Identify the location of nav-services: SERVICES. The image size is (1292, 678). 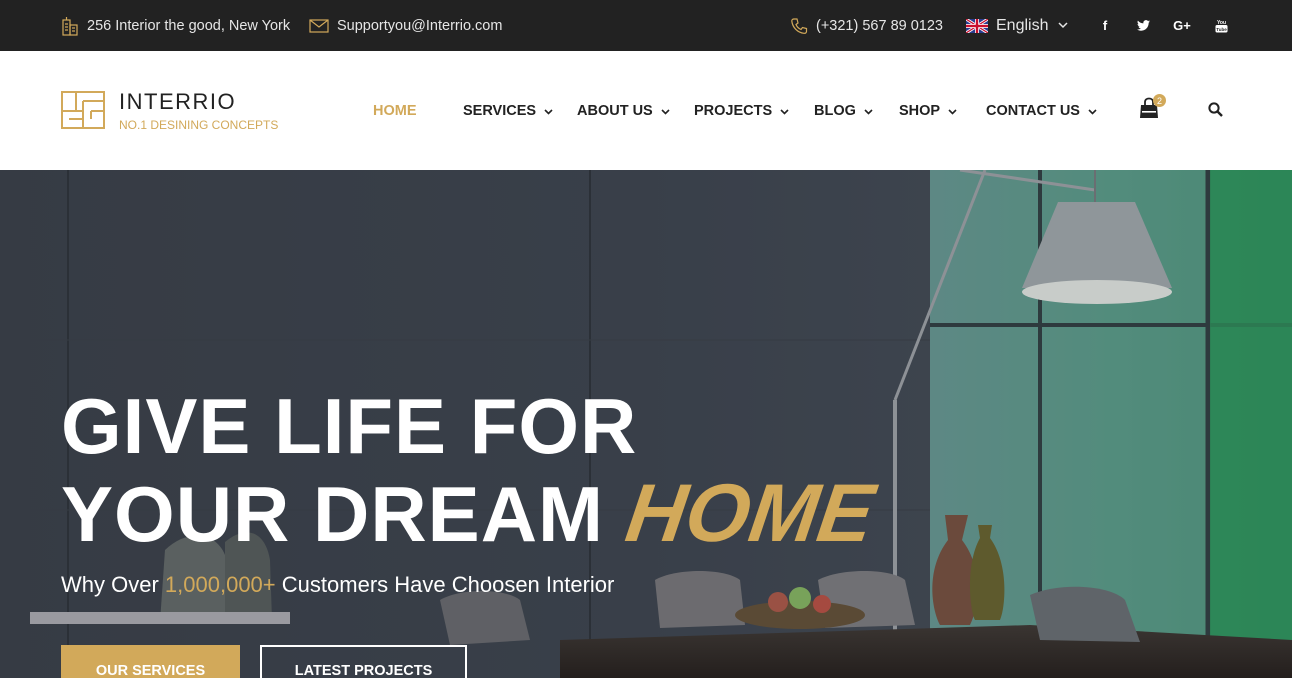
(508, 110).